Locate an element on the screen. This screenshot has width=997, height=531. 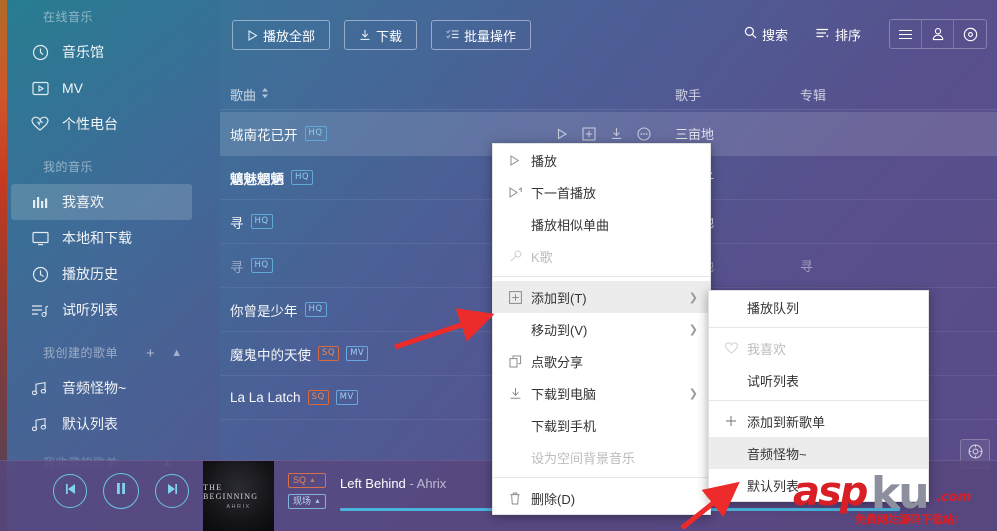
play-next-icon is located at coordinates (520, 192).